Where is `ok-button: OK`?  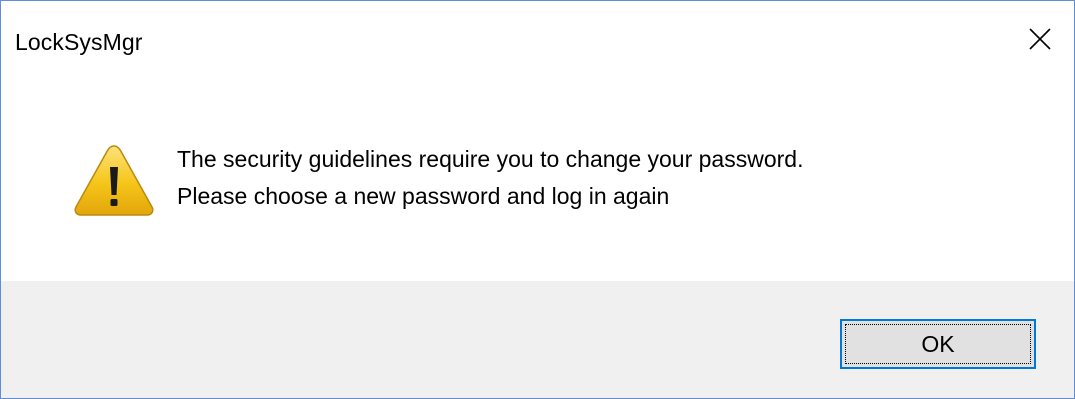
ok-button: OK is located at coordinates (938, 344).